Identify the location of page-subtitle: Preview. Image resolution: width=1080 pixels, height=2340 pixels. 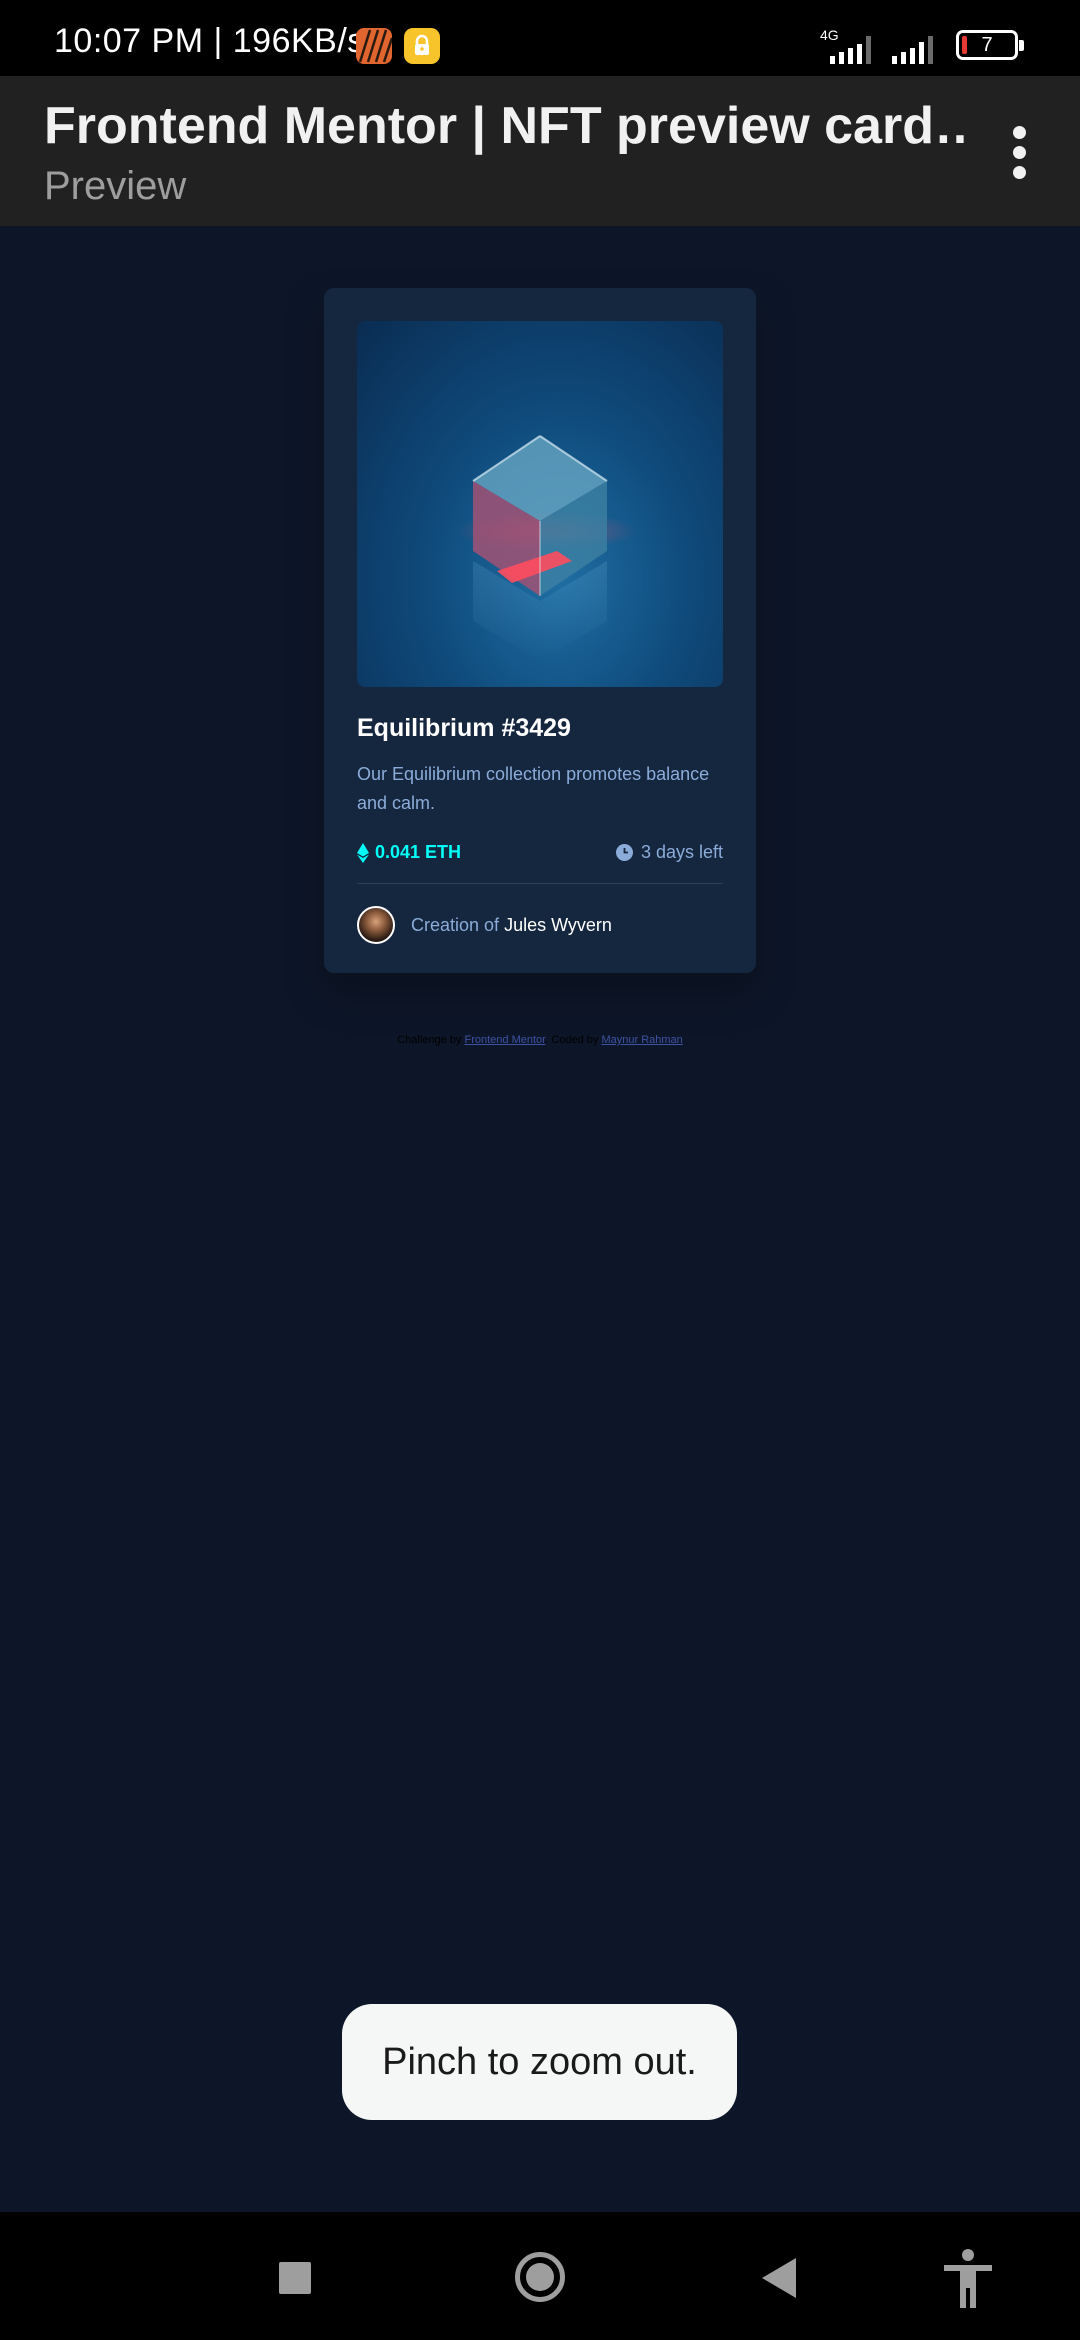
(115, 186).